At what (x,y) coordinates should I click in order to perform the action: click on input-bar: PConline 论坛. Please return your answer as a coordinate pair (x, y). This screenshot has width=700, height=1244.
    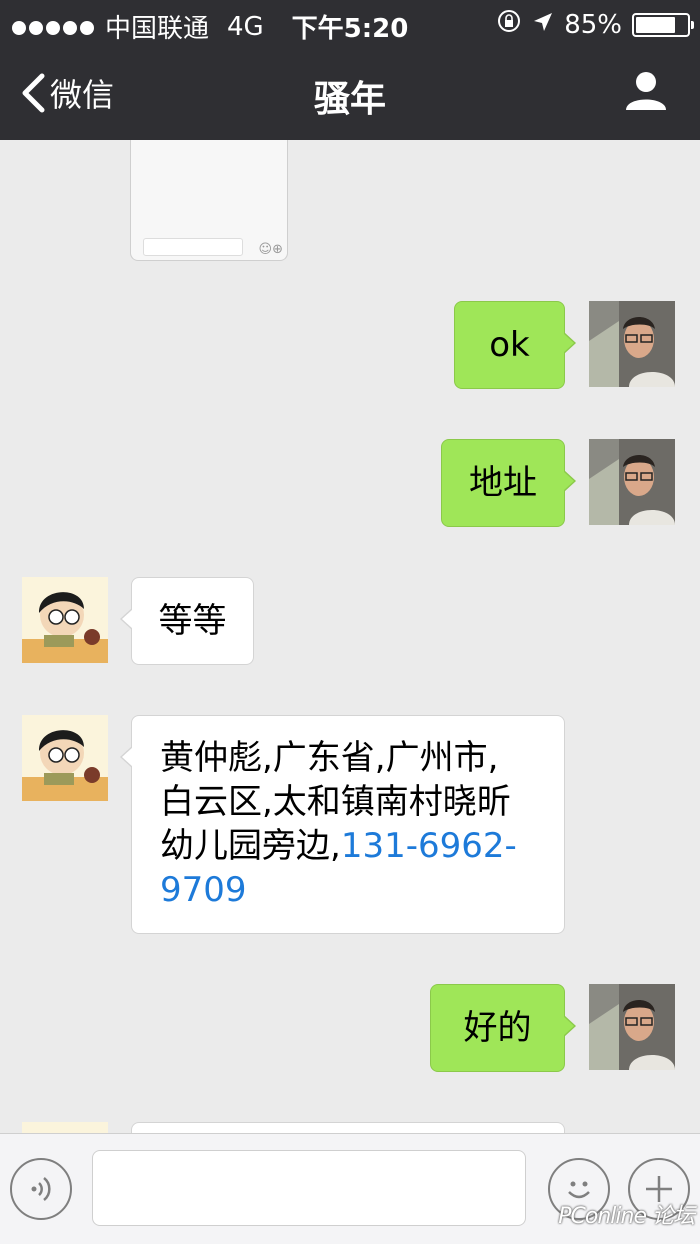
    Looking at the image, I should click on (350, 1188).